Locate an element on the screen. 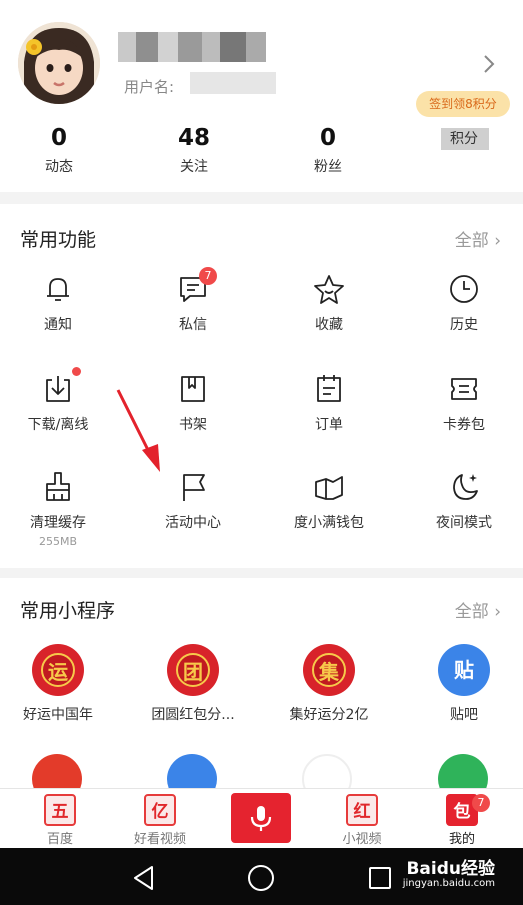  func-label: 私信 is located at coordinates (193, 325).